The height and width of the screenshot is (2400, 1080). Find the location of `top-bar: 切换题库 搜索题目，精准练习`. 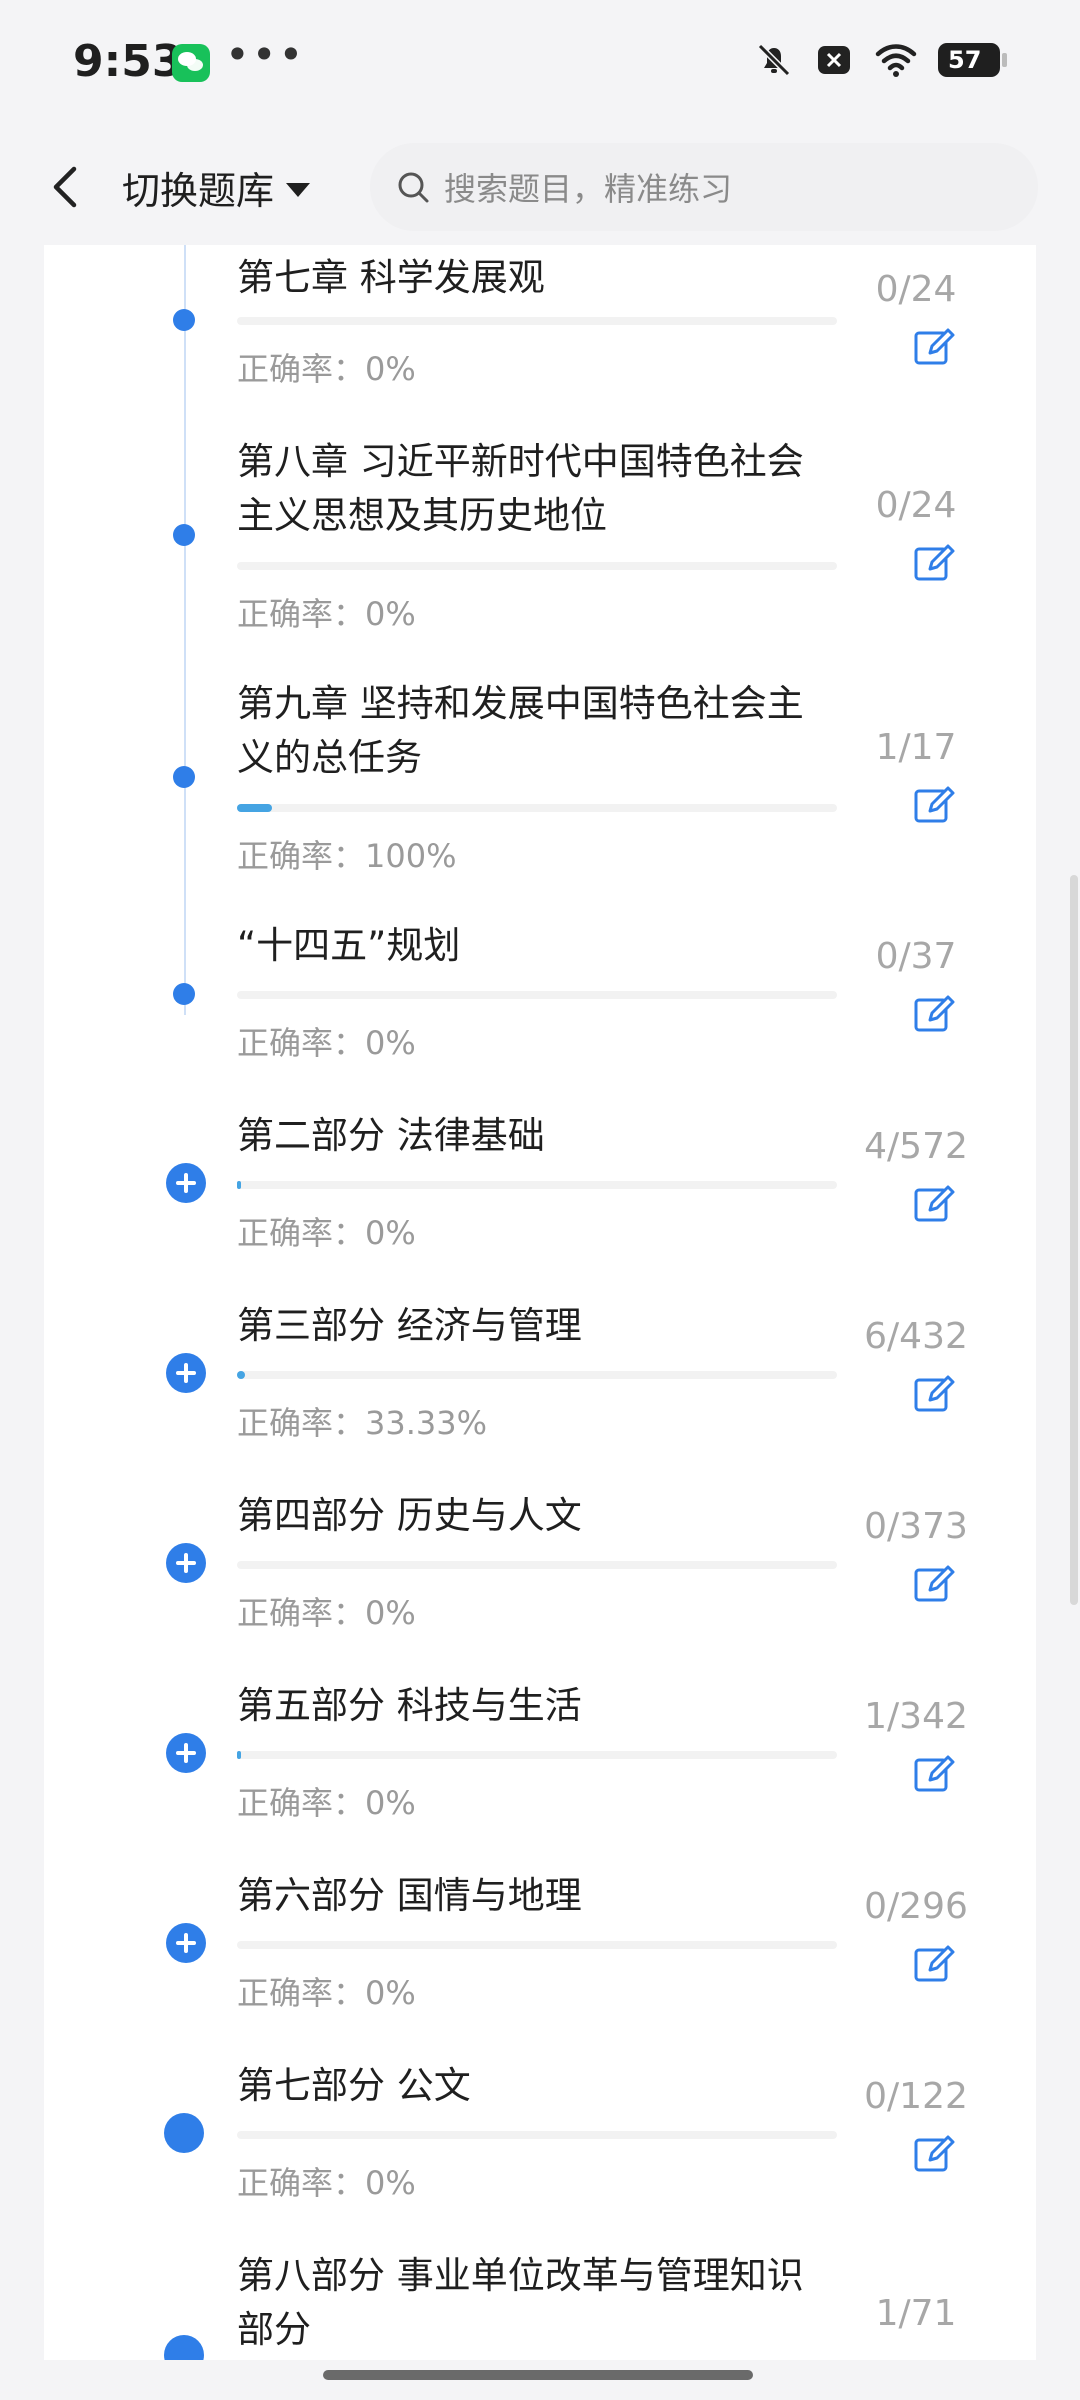

top-bar: 切换题库 搜索题目，精准练习 is located at coordinates (540, 187).